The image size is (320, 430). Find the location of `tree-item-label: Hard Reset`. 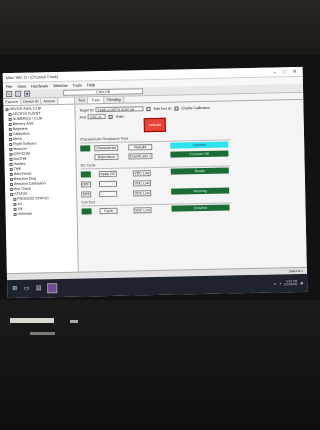

tree-item-label: Hard Reset is located at coordinates (22, 173).